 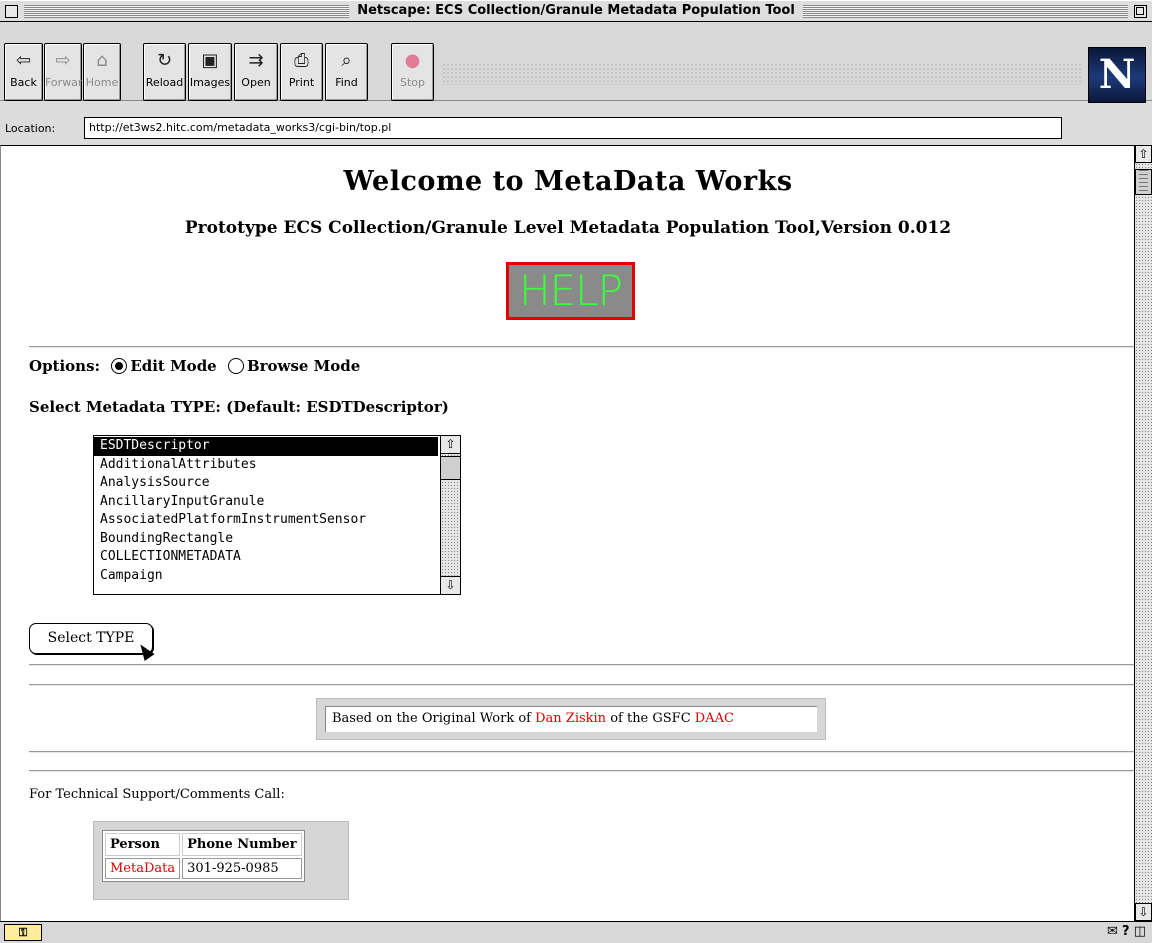 I want to click on reload-label: Reload, so click(x=164, y=82).